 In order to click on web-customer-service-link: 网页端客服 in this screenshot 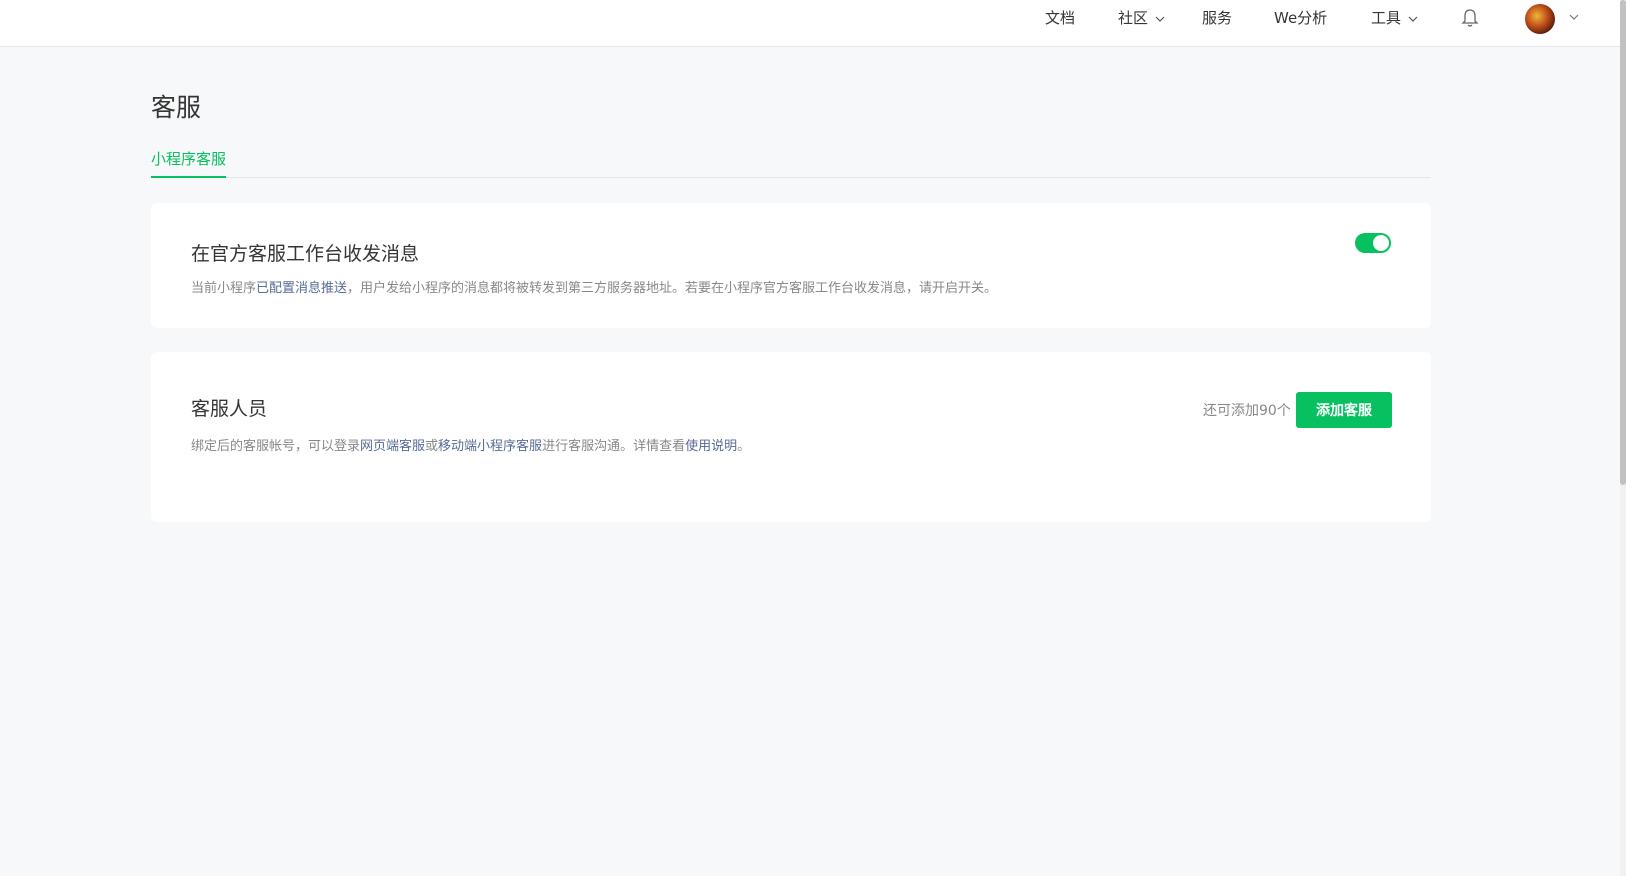, I will do `click(392, 446)`.